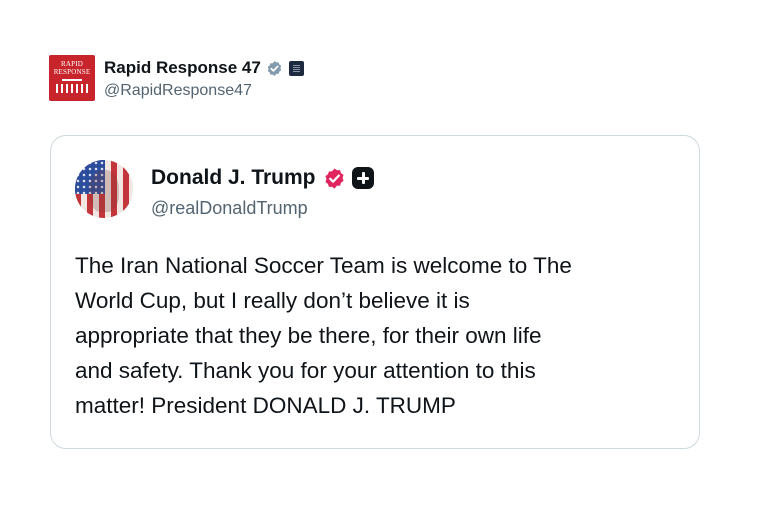  Describe the element at coordinates (274, 68) in the screenshot. I see `verified-badge-gray-icon` at that location.